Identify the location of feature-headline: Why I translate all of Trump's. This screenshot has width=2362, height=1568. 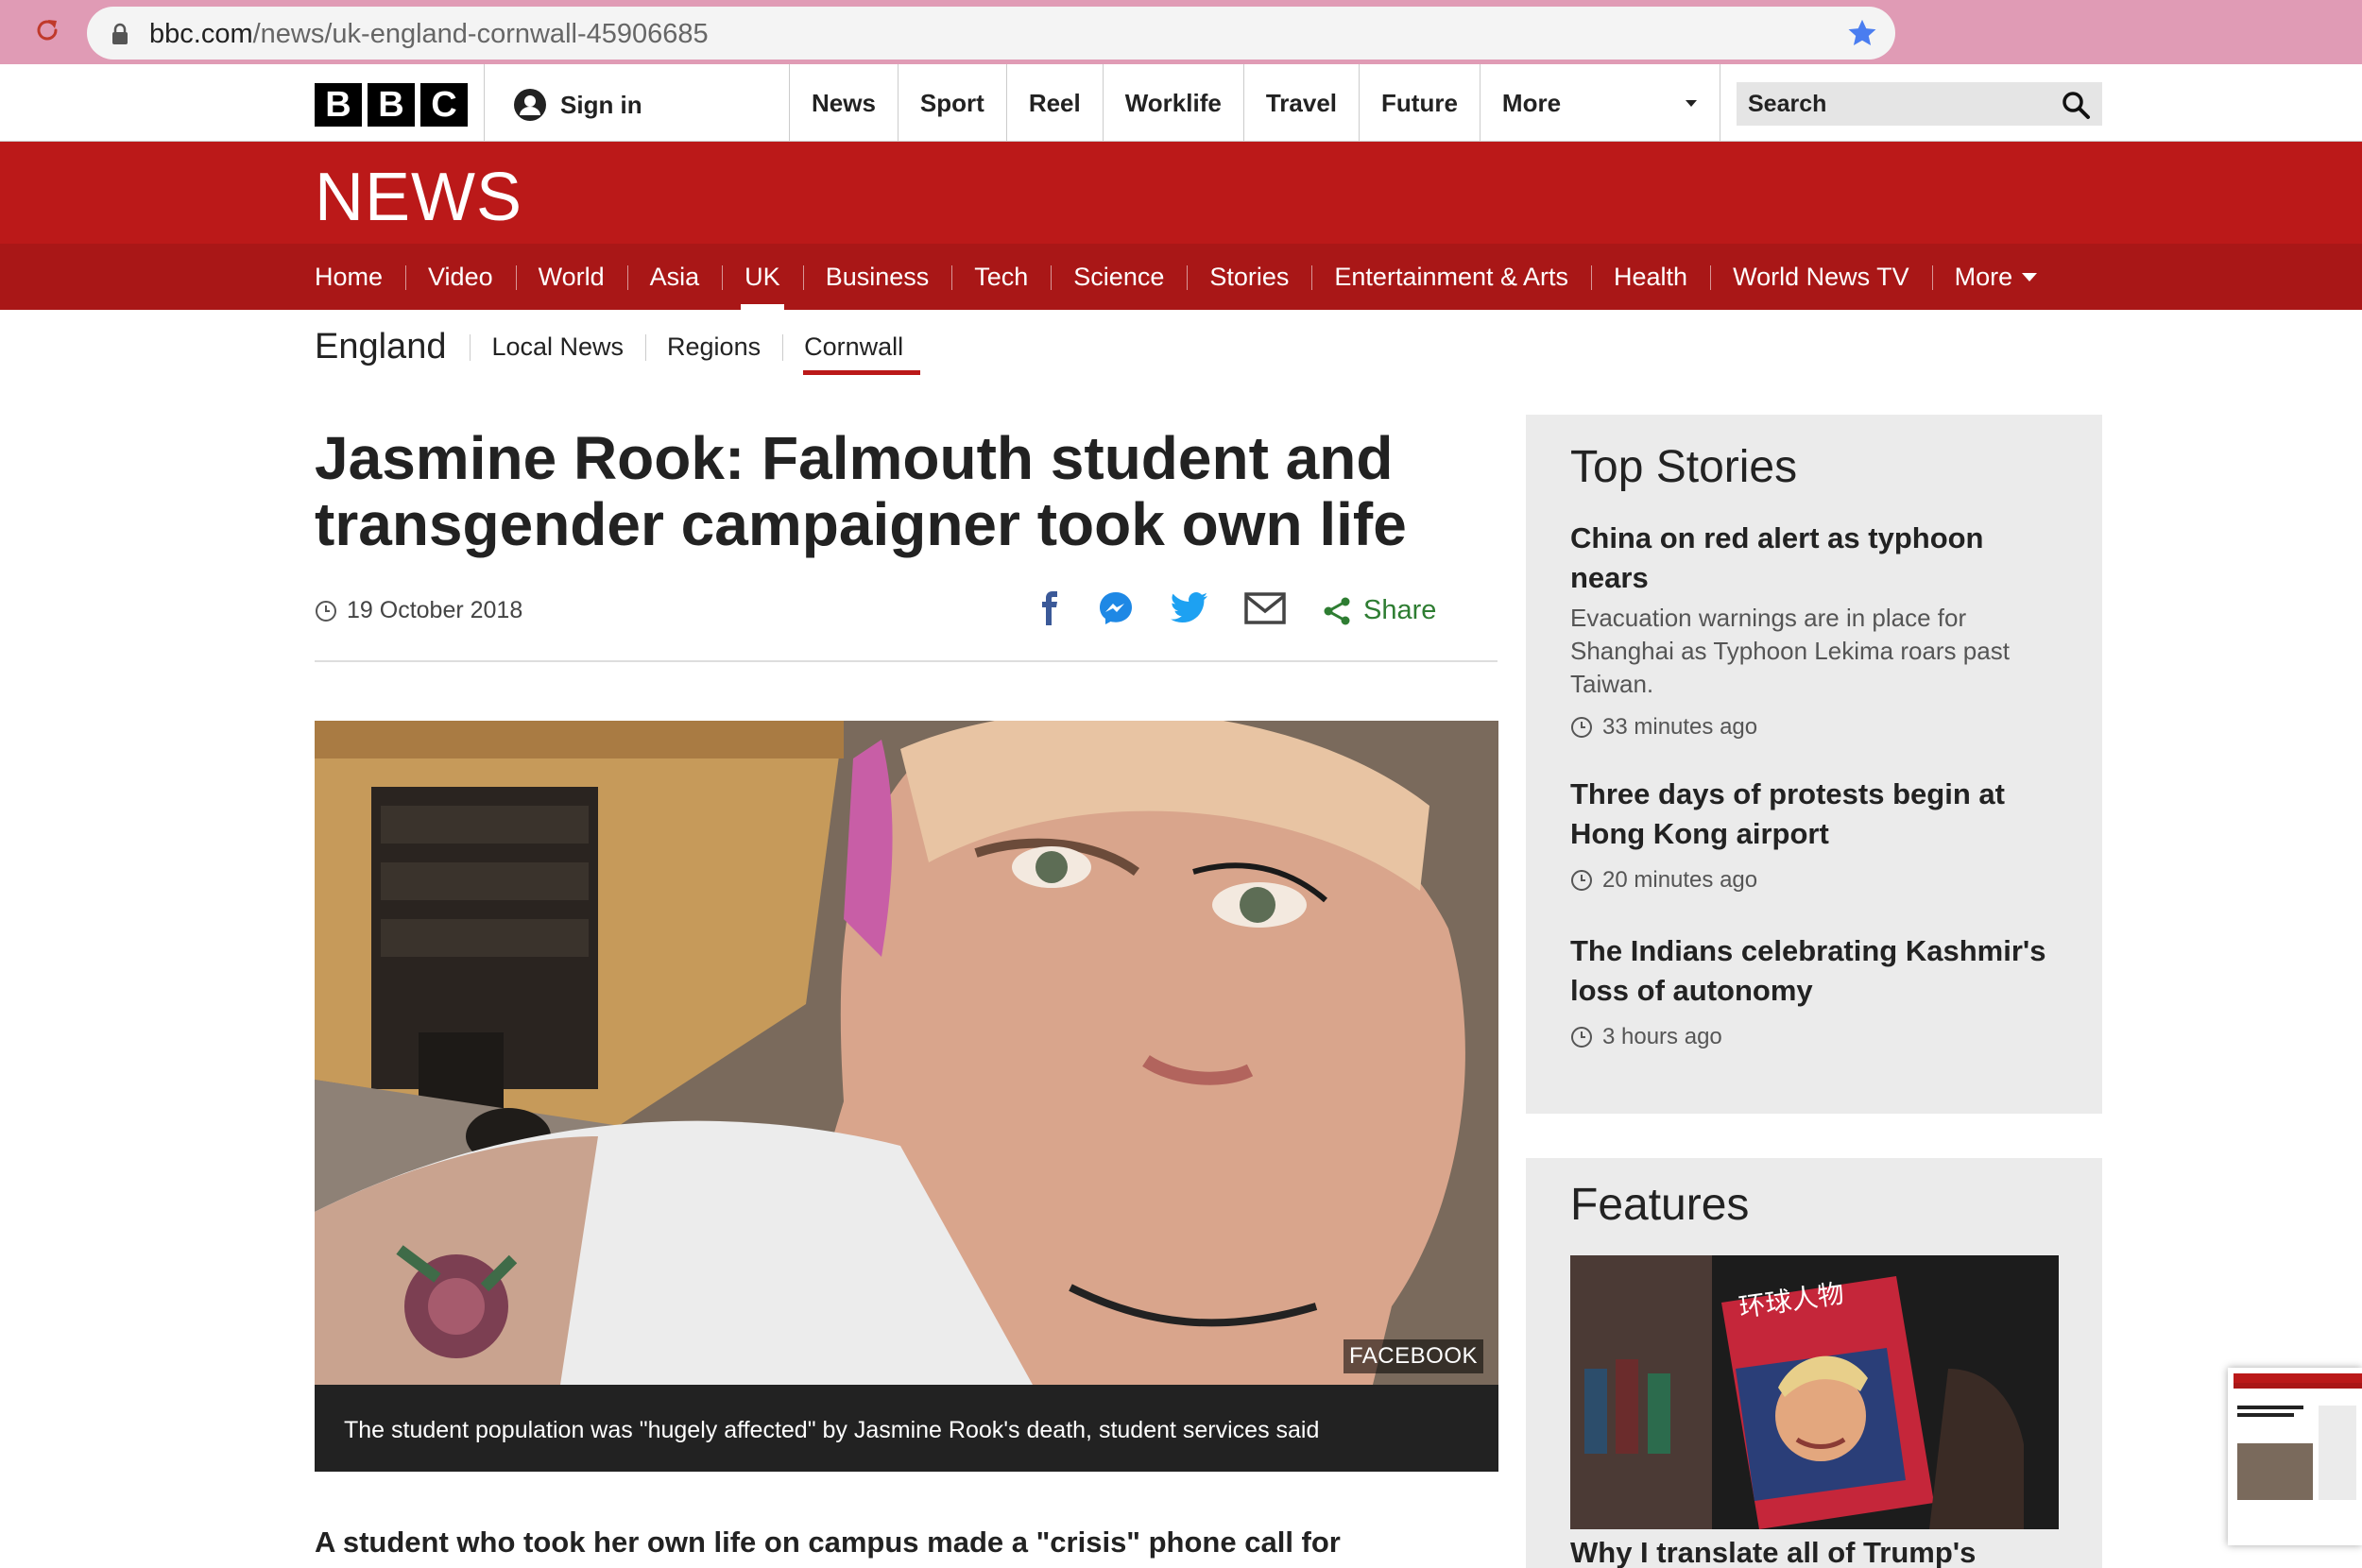
(1773, 1552).